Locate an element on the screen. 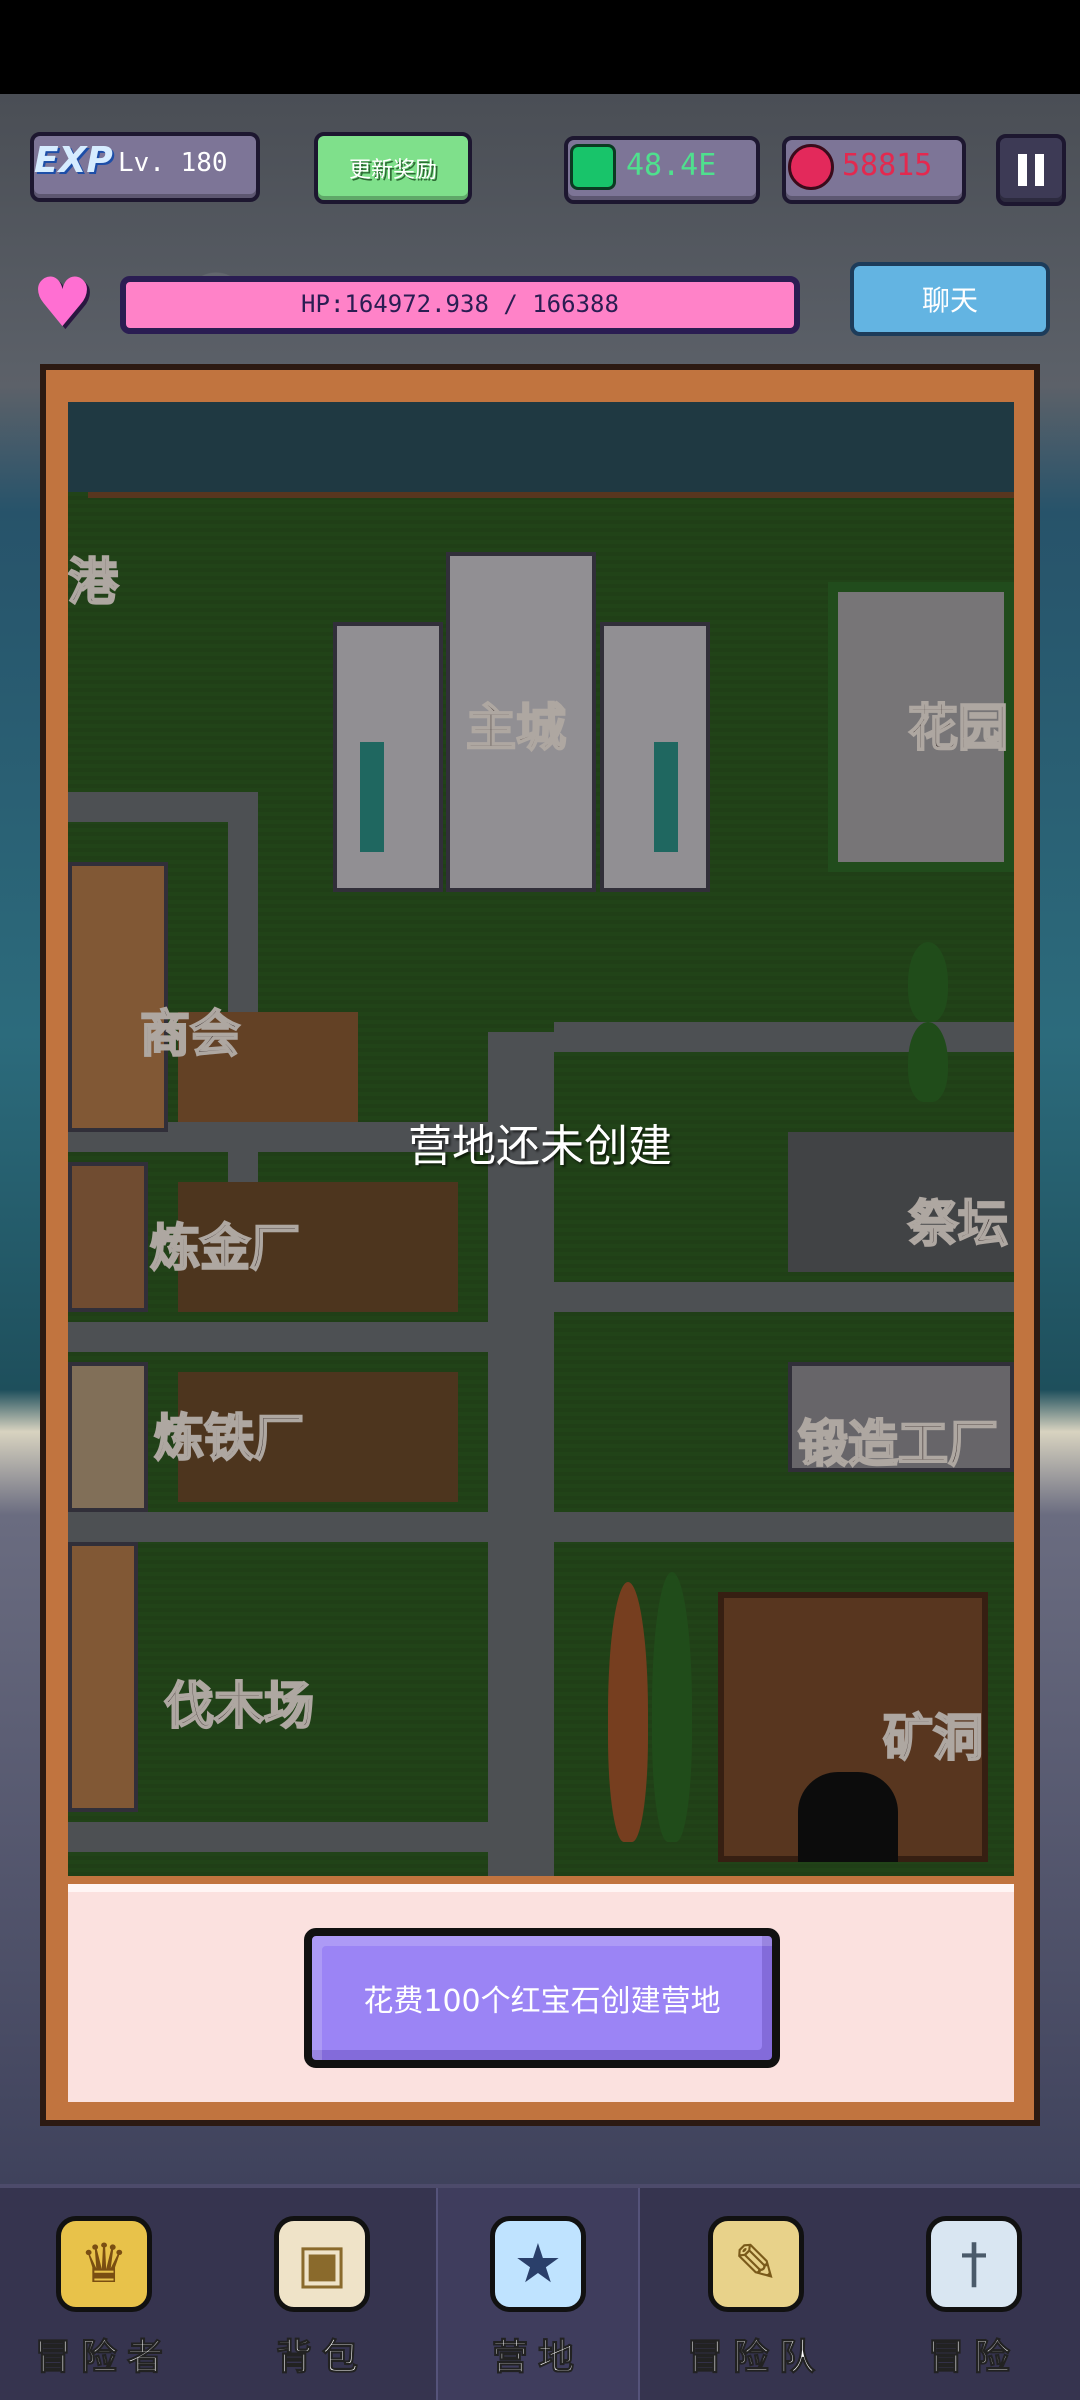 The height and width of the screenshot is (2400, 1080). ruby-amount: 58815 is located at coordinates (887, 165).